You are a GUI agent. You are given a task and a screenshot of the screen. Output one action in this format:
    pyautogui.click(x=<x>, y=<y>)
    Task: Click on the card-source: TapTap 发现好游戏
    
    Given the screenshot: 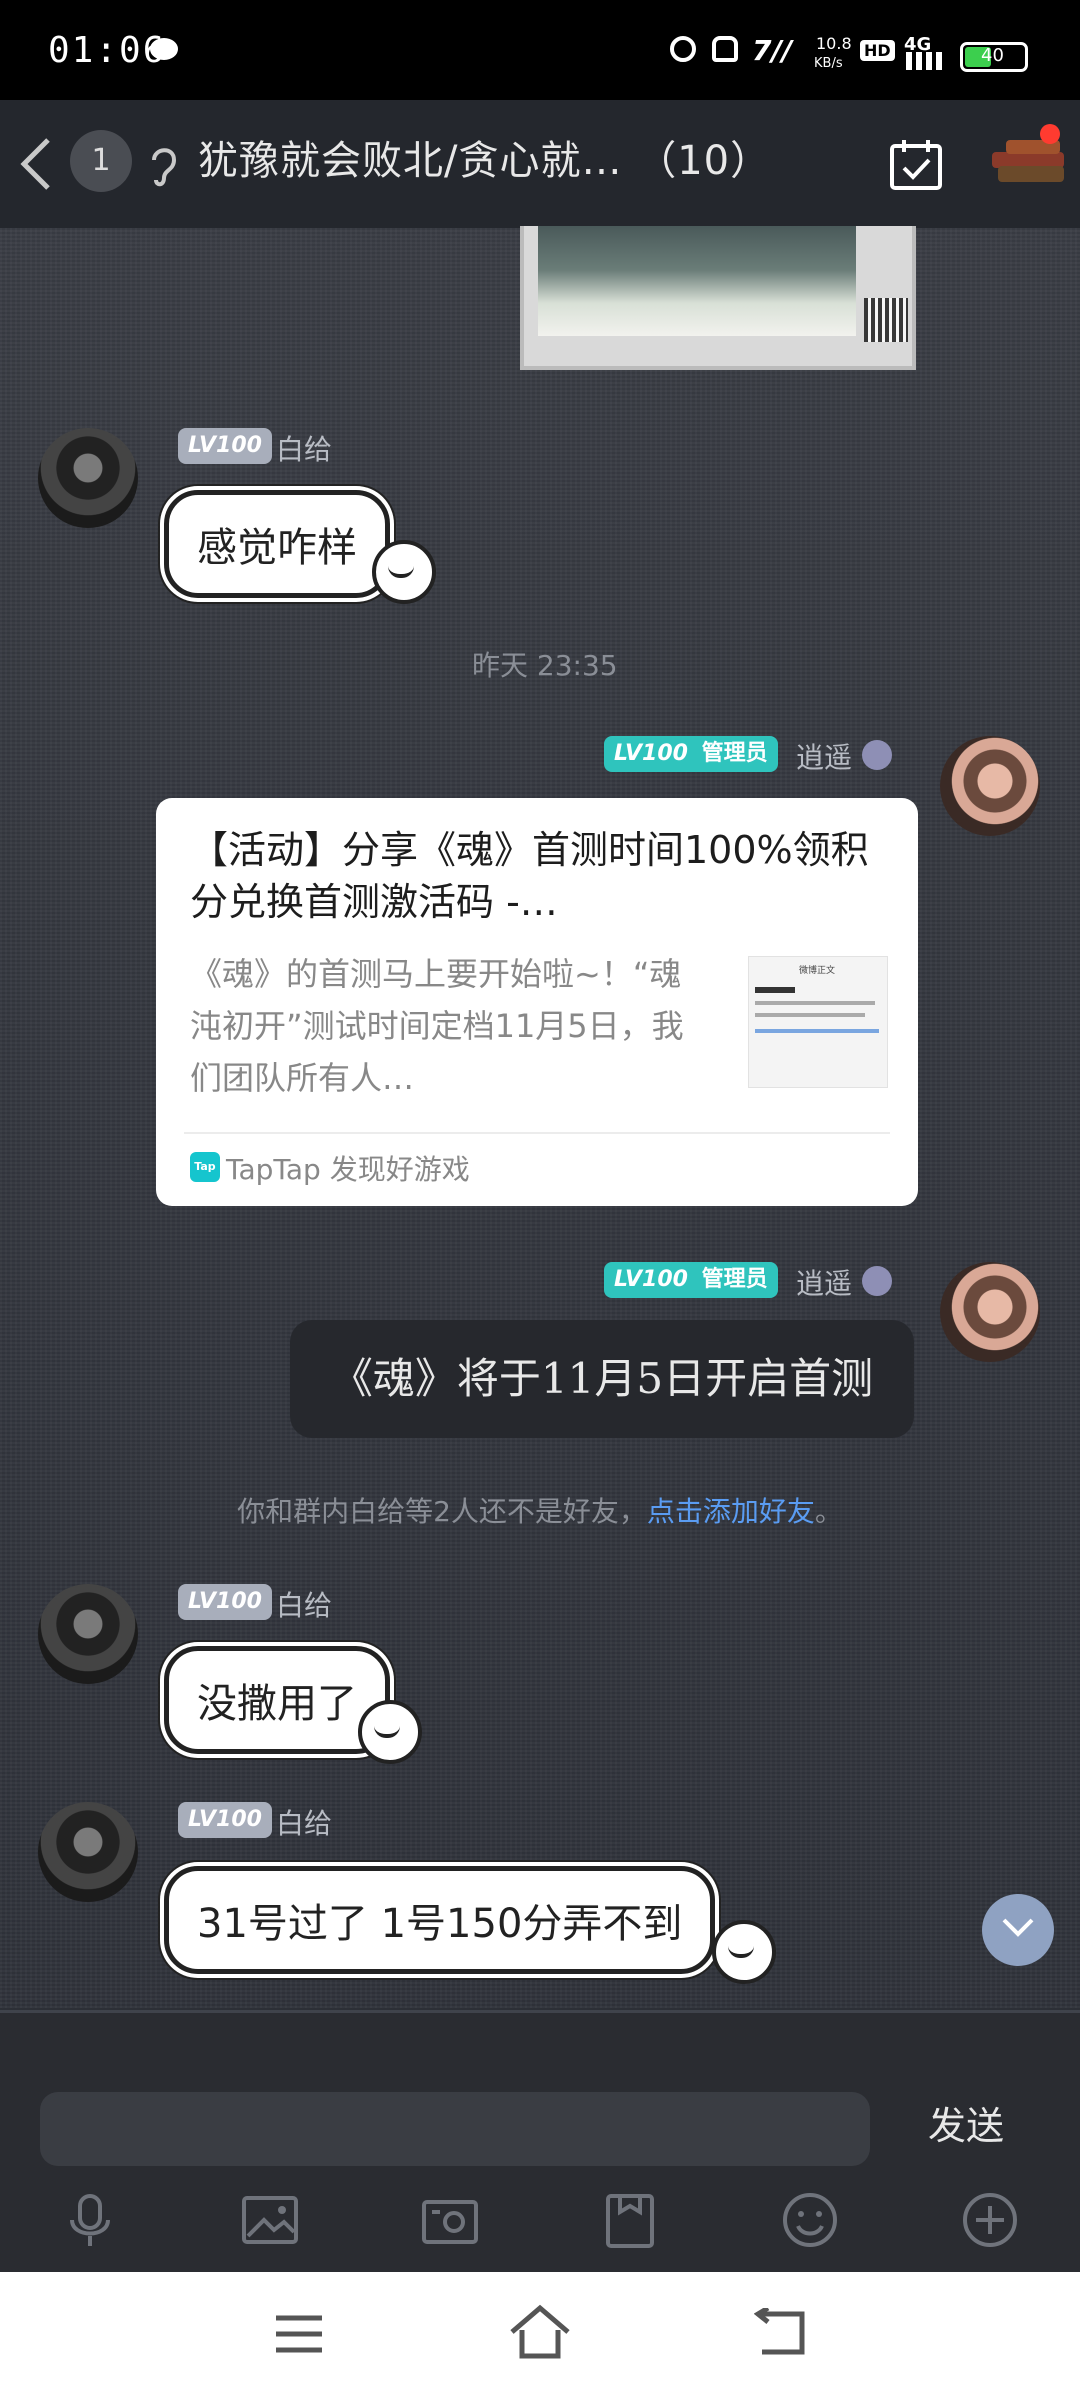 What is the action you would take?
    pyautogui.click(x=348, y=1169)
    